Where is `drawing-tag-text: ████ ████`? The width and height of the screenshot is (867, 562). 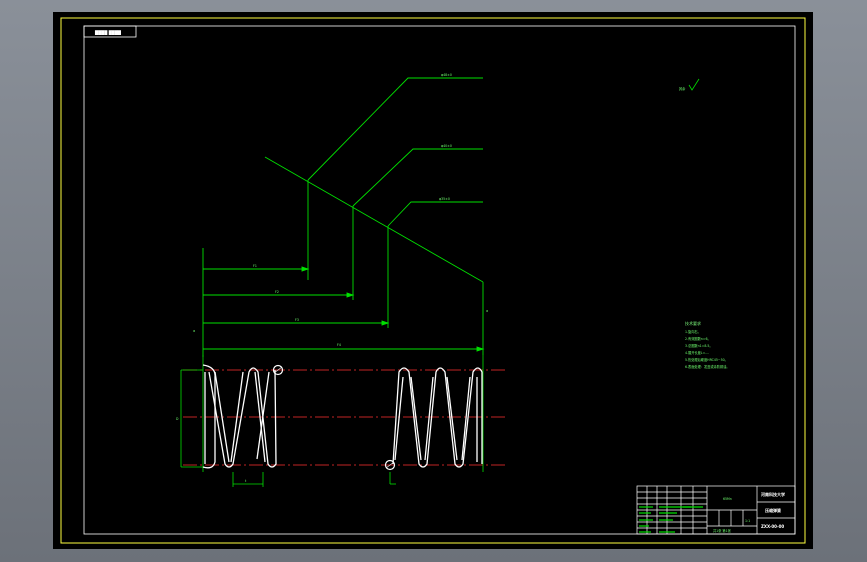
drawing-tag-text: ████ ████ is located at coordinates (108, 32).